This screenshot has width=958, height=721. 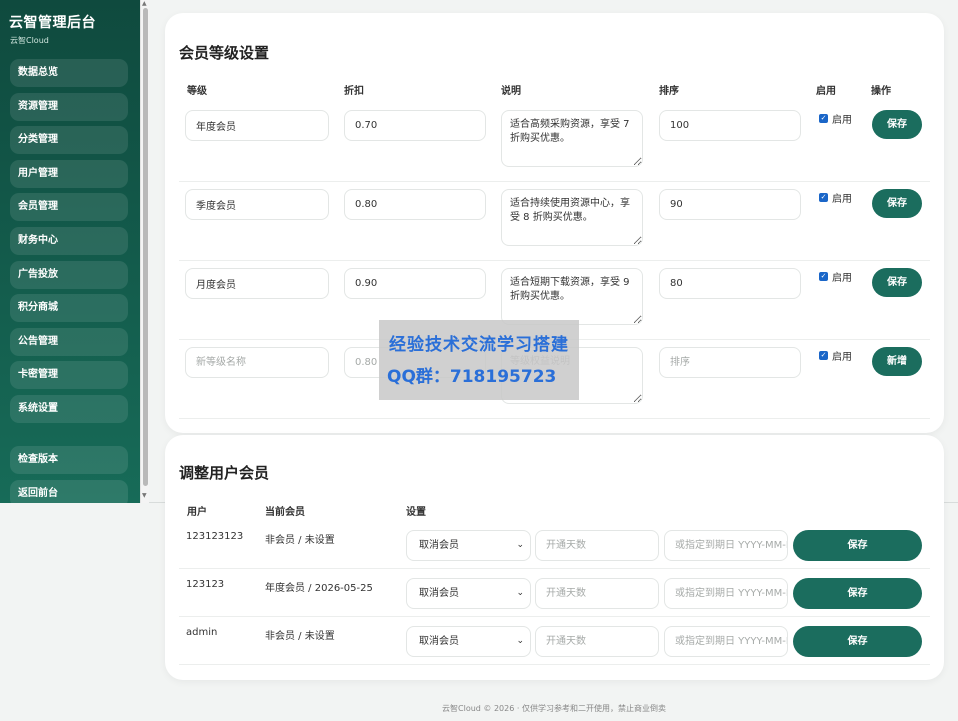 What do you see at coordinates (144, 495) in the screenshot?
I see `scroll-down-arrow-icon: ▼` at bounding box center [144, 495].